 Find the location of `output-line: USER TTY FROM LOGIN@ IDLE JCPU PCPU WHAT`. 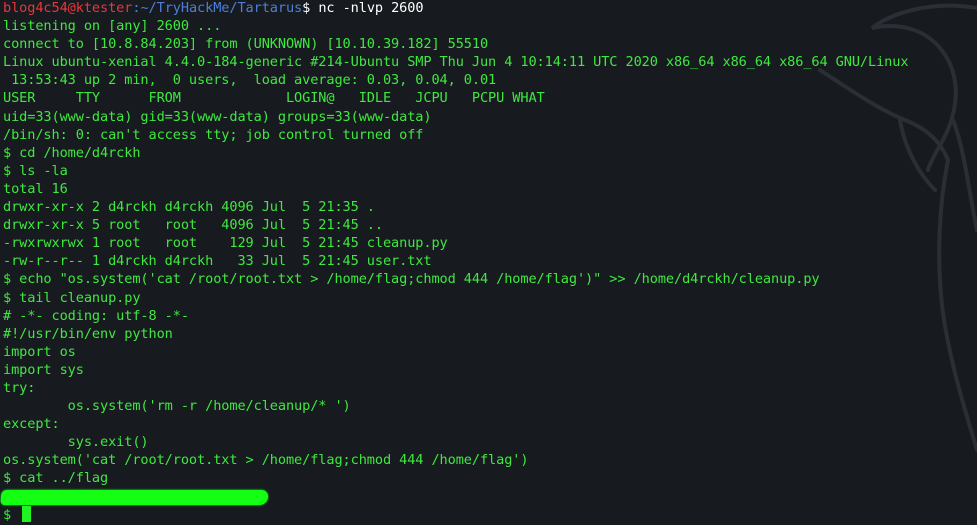

output-line: USER TTY FROM LOGIN@ IDLE JCPU PCPU WHAT is located at coordinates (274, 98).